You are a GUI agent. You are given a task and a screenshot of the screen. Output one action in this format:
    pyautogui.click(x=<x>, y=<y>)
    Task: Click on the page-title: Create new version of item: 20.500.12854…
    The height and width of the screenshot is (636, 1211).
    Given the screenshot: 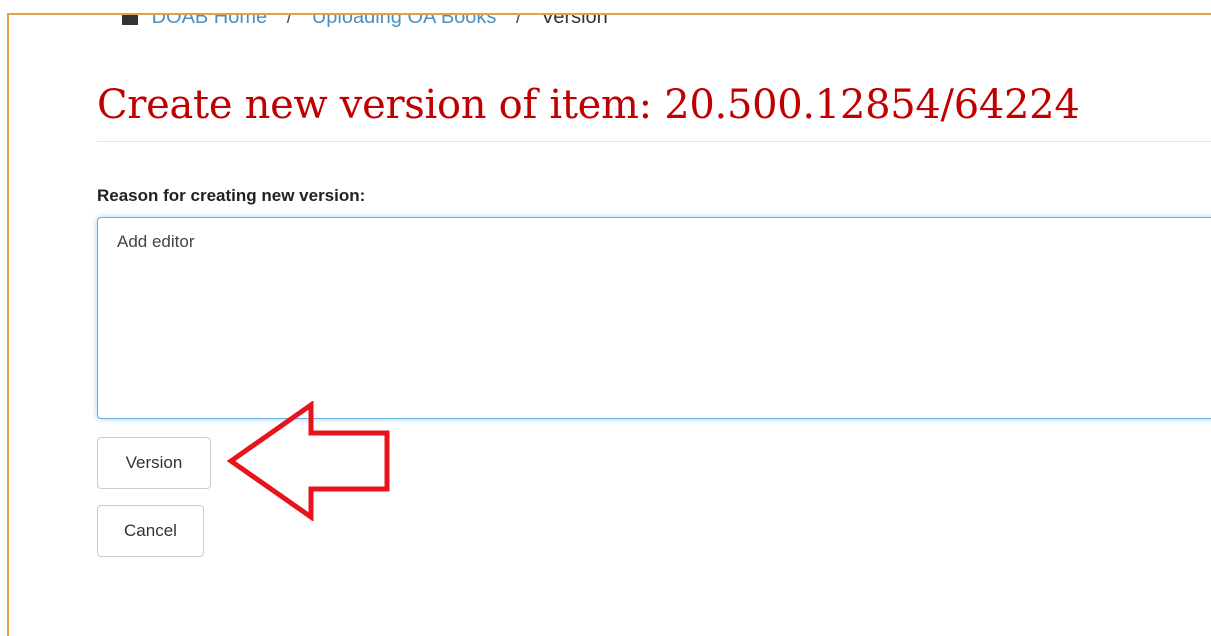 What is the action you would take?
    pyautogui.click(x=588, y=105)
    